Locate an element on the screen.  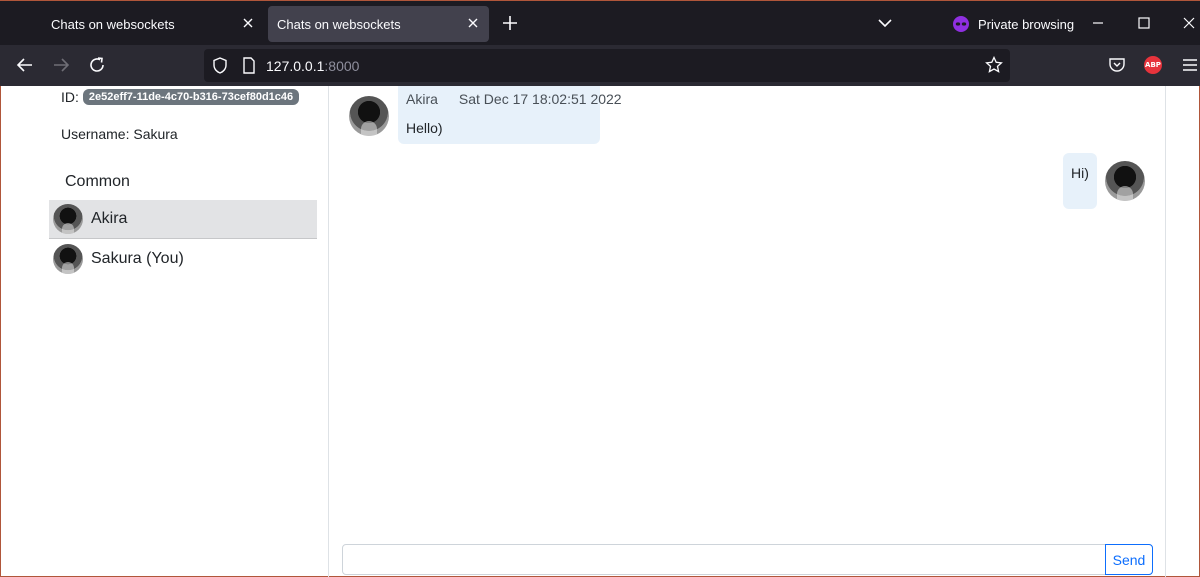
maximize-icon is located at coordinates (1144, 23).